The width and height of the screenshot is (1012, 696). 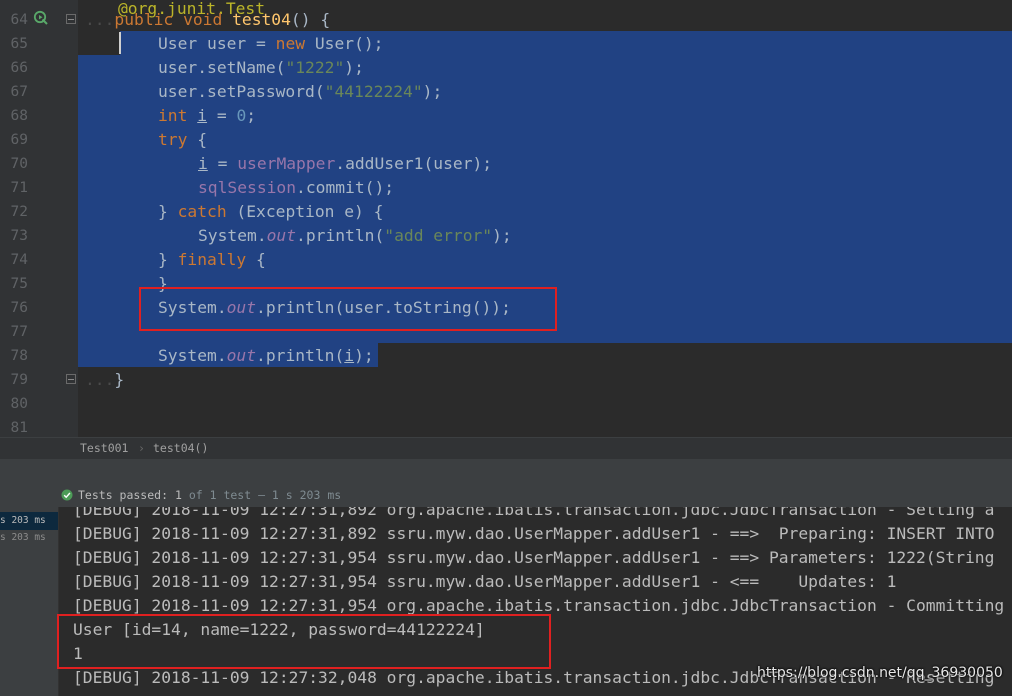 What do you see at coordinates (183, 139) in the screenshot?
I see `code-line: try {` at bounding box center [183, 139].